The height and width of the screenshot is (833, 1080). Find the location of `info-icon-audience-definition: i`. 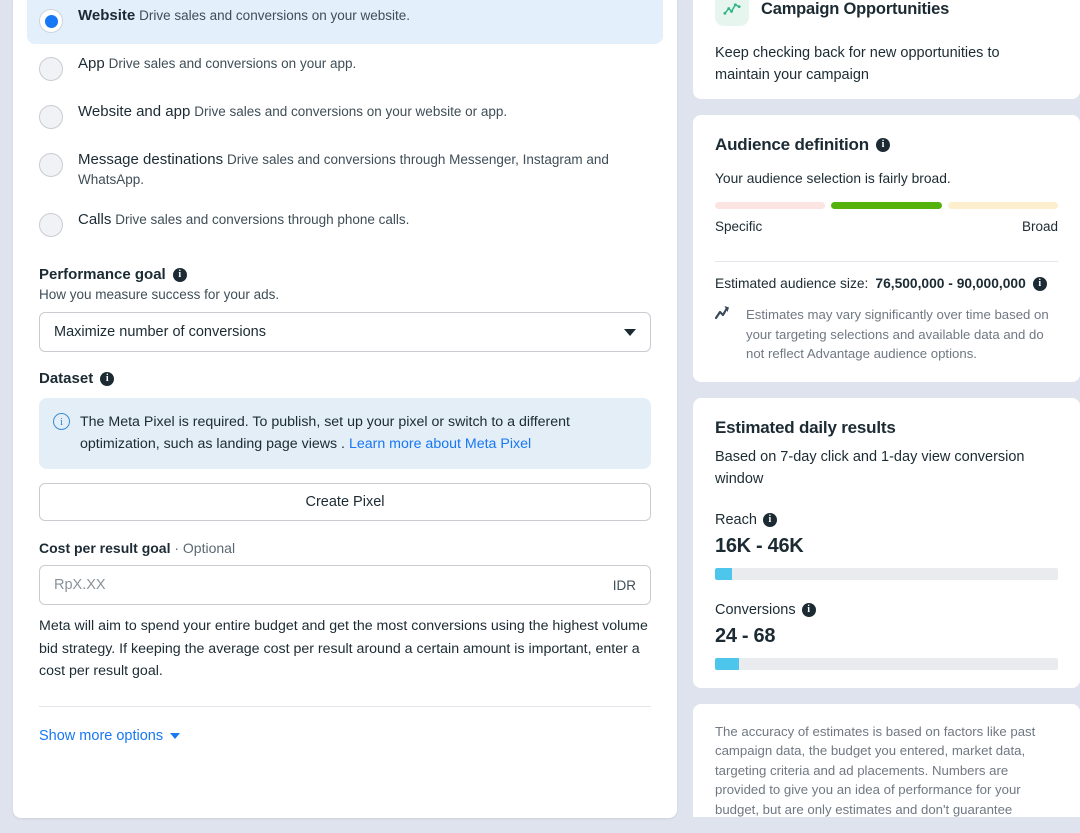

info-icon-audience-definition: i is located at coordinates (882, 145).